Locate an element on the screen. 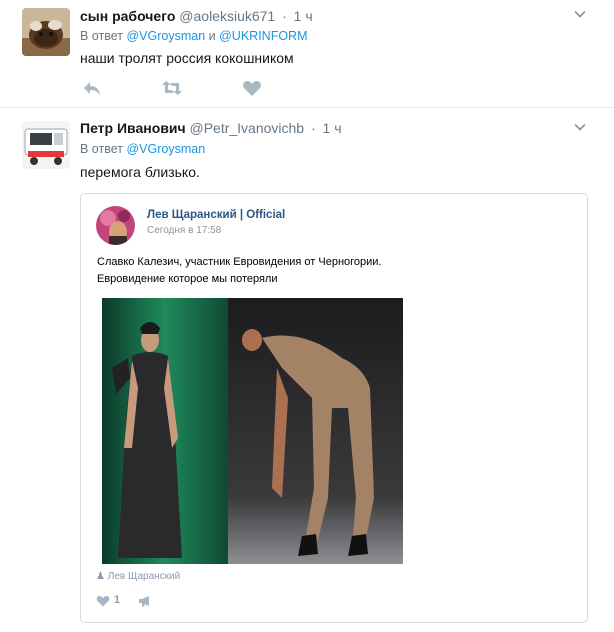 This screenshot has width=614, height=632. reply-context: В ответ @VGroysman и @UKRINFORM is located at coordinates (194, 36).